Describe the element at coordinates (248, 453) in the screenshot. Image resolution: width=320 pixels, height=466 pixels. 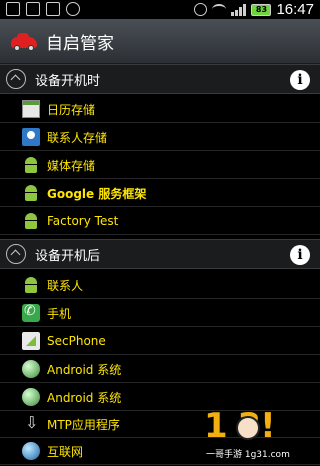
I see `watermark-caption: 一哥手游 1g31.com` at that location.